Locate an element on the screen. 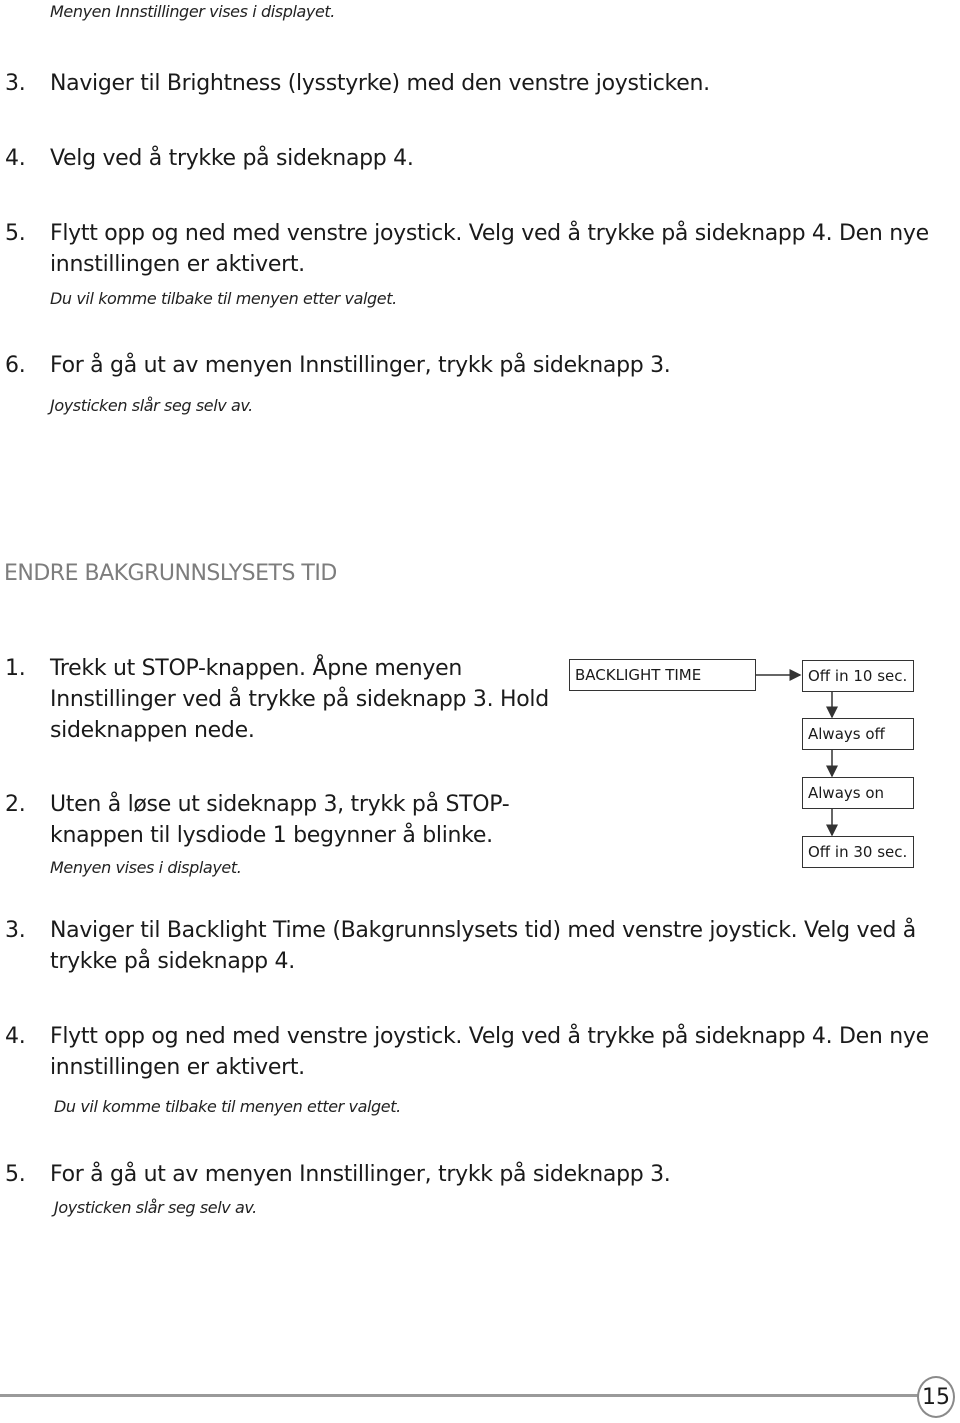 The width and height of the screenshot is (960, 1423). option-box-always-on: Always on is located at coordinates (858, 793).